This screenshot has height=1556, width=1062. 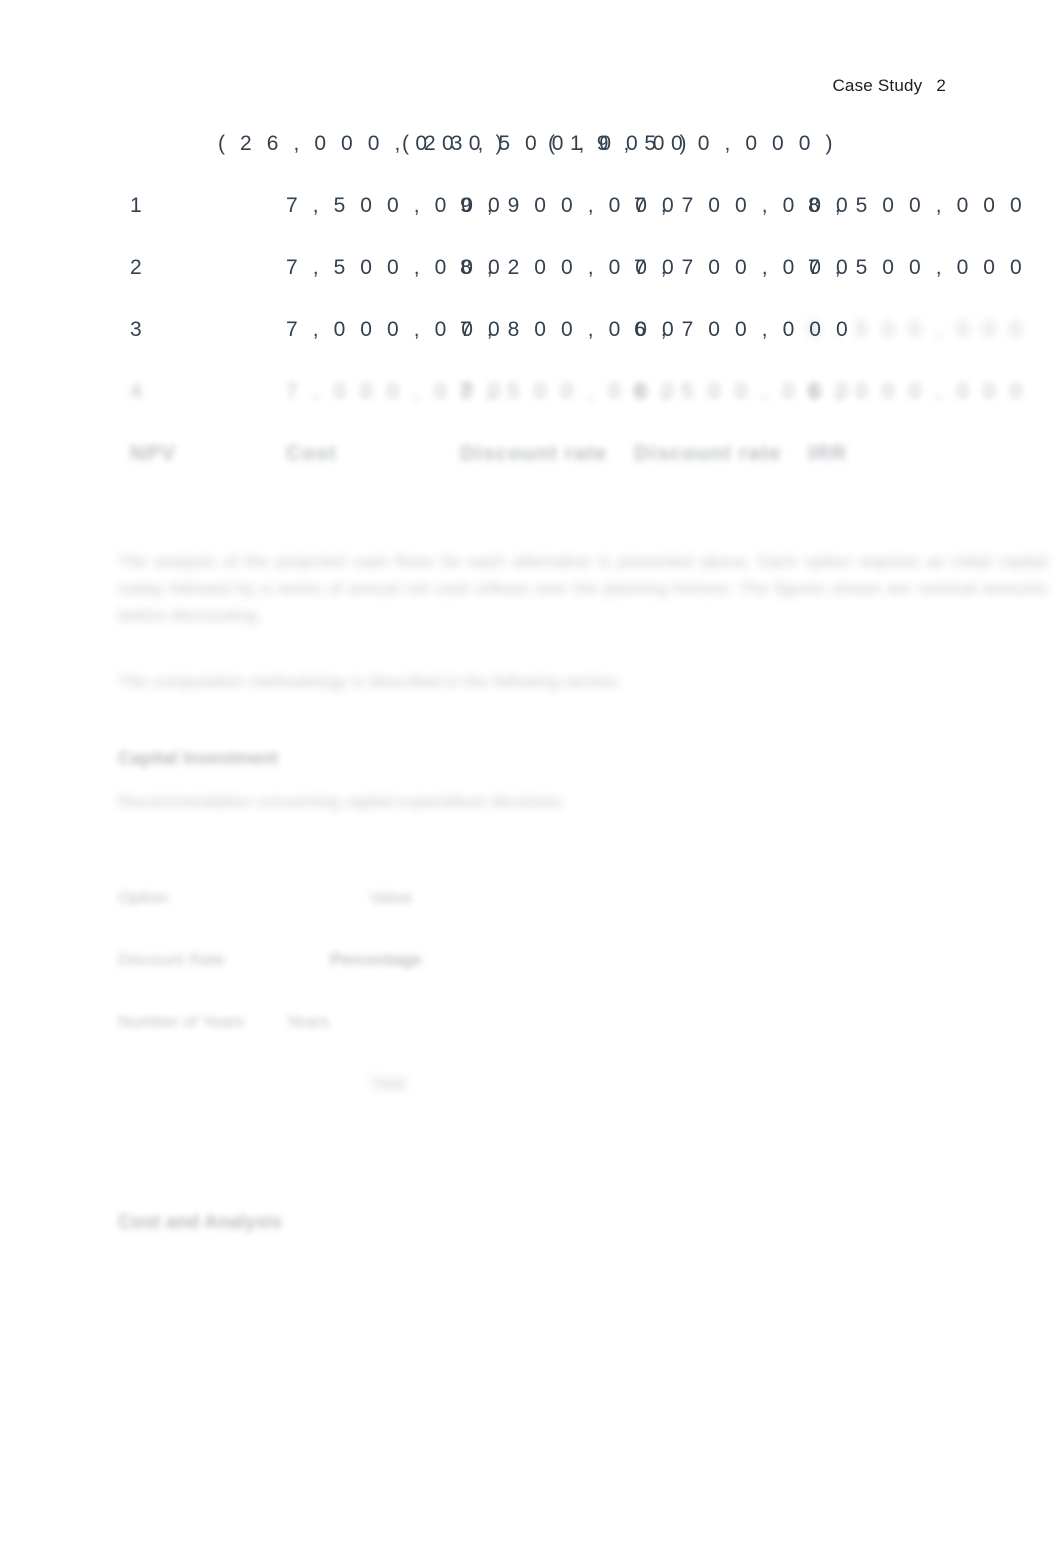 I want to click on detail-value: Total, so click(x=388, y=1083).